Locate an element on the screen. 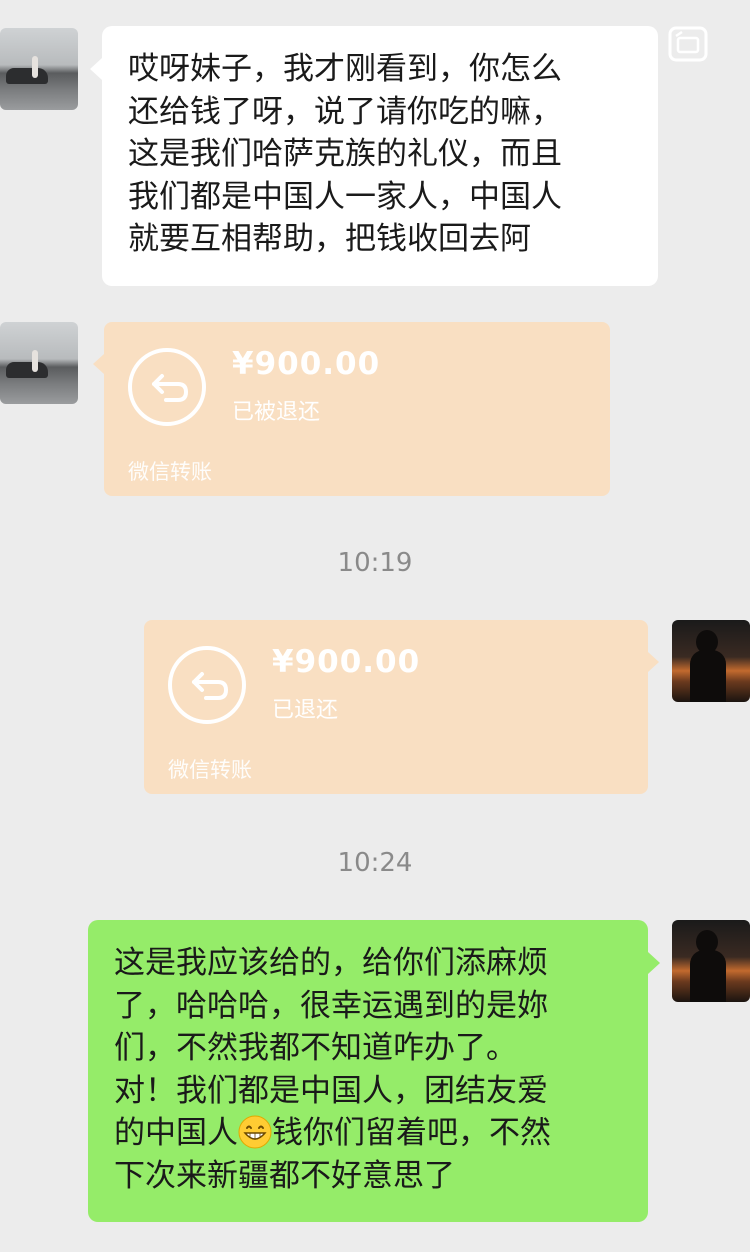 This screenshot has height=1252, width=750. transfer-status: 已被退还 is located at coordinates (276, 412).